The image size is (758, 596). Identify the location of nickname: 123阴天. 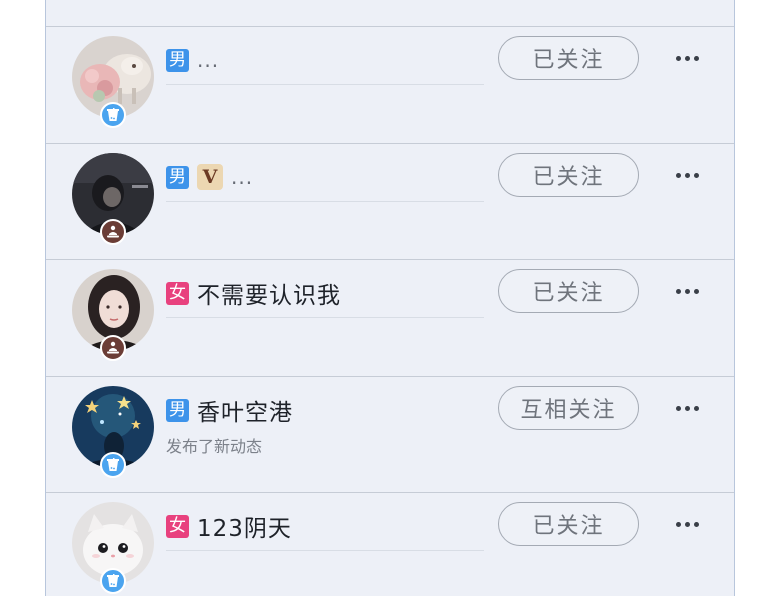
(244, 526).